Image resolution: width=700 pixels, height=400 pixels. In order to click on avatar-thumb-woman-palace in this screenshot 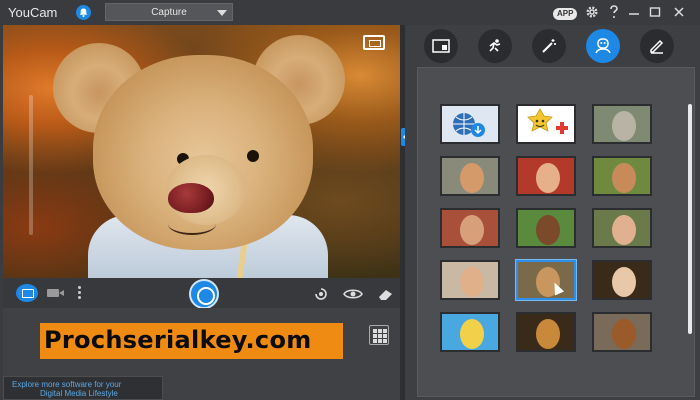, I will do `click(470, 228)`.